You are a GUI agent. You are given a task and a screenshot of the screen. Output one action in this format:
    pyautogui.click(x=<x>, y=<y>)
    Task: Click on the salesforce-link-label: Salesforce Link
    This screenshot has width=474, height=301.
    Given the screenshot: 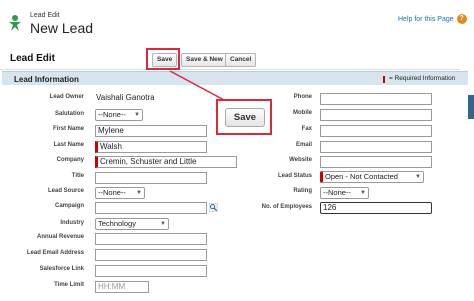 What is the action you would take?
    pyautogui.click(x=61, y=269)
    